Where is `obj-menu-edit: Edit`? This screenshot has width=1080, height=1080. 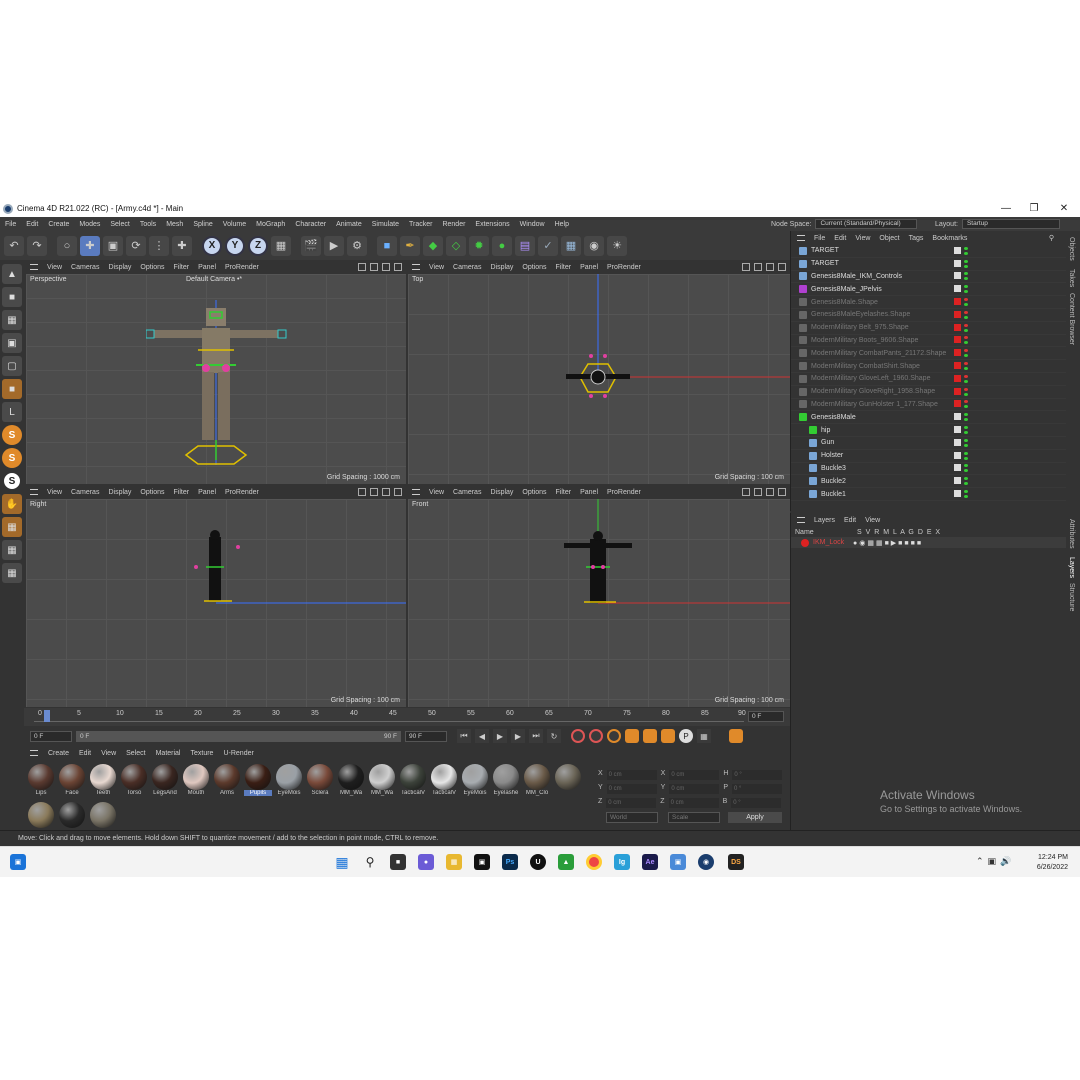 obj-menu-edit: Edit is located at coordinates (840, 238).